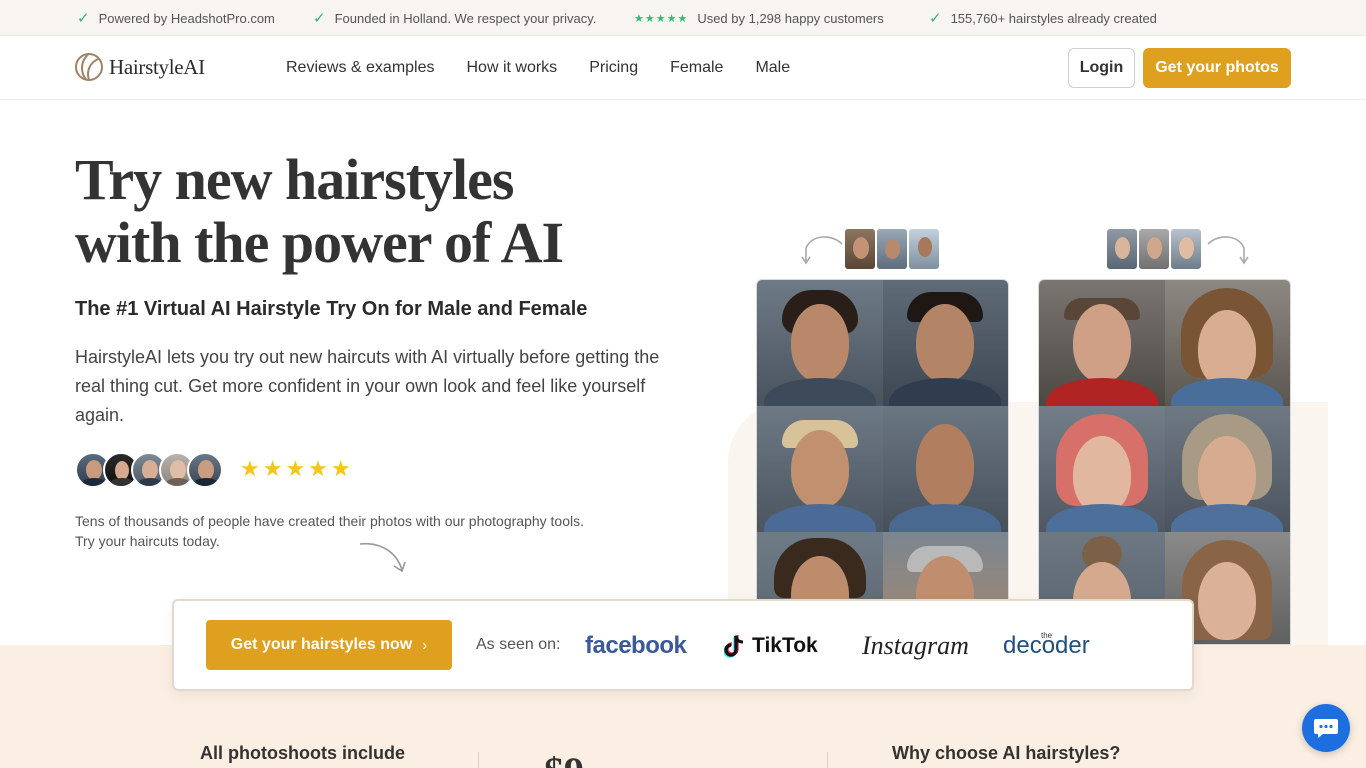 The width and height of the screenshot is (1366, 768). I want to click on get-hairstyles-label: Get your hairstyles now, so click(321, 644).